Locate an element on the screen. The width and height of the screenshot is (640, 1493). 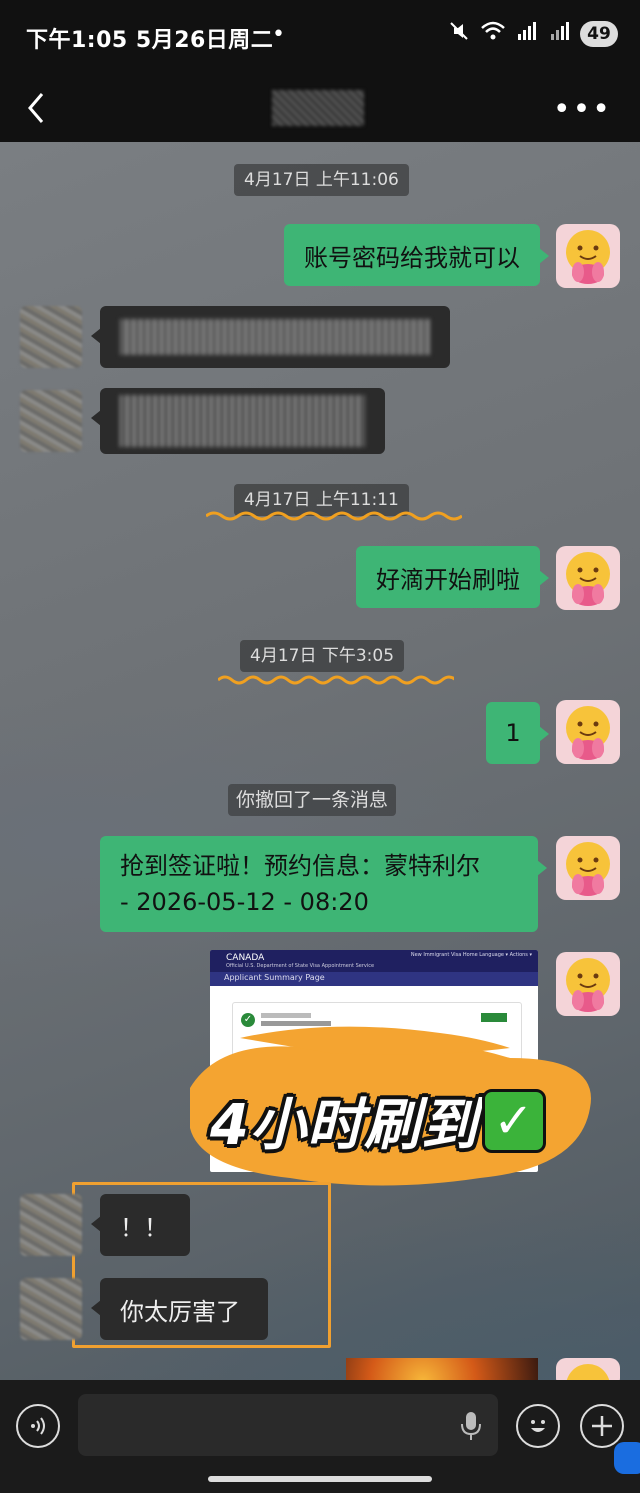
overlay-caption: 4小时刷到 ✓ is located at coordinates (378, 1120).